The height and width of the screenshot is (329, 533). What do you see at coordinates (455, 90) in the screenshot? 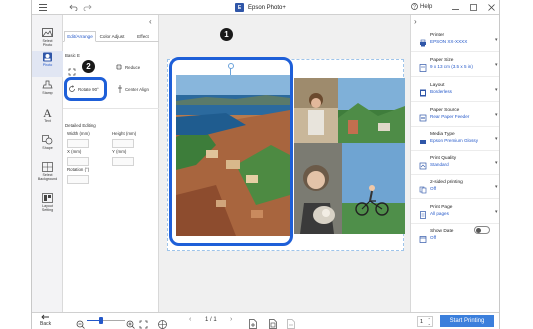
I see `setting-layout: Layout Borderless ▾` at bounding box center [455, 90].